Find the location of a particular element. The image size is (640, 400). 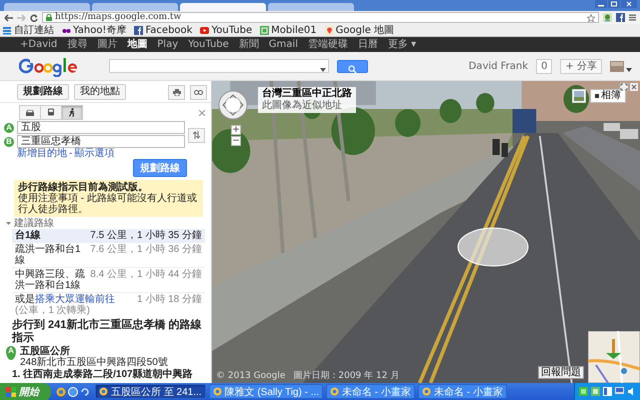

route-option: 台1線 7.5 公里，1 小時 35 分鐘 is located at coordinates (108, 236).